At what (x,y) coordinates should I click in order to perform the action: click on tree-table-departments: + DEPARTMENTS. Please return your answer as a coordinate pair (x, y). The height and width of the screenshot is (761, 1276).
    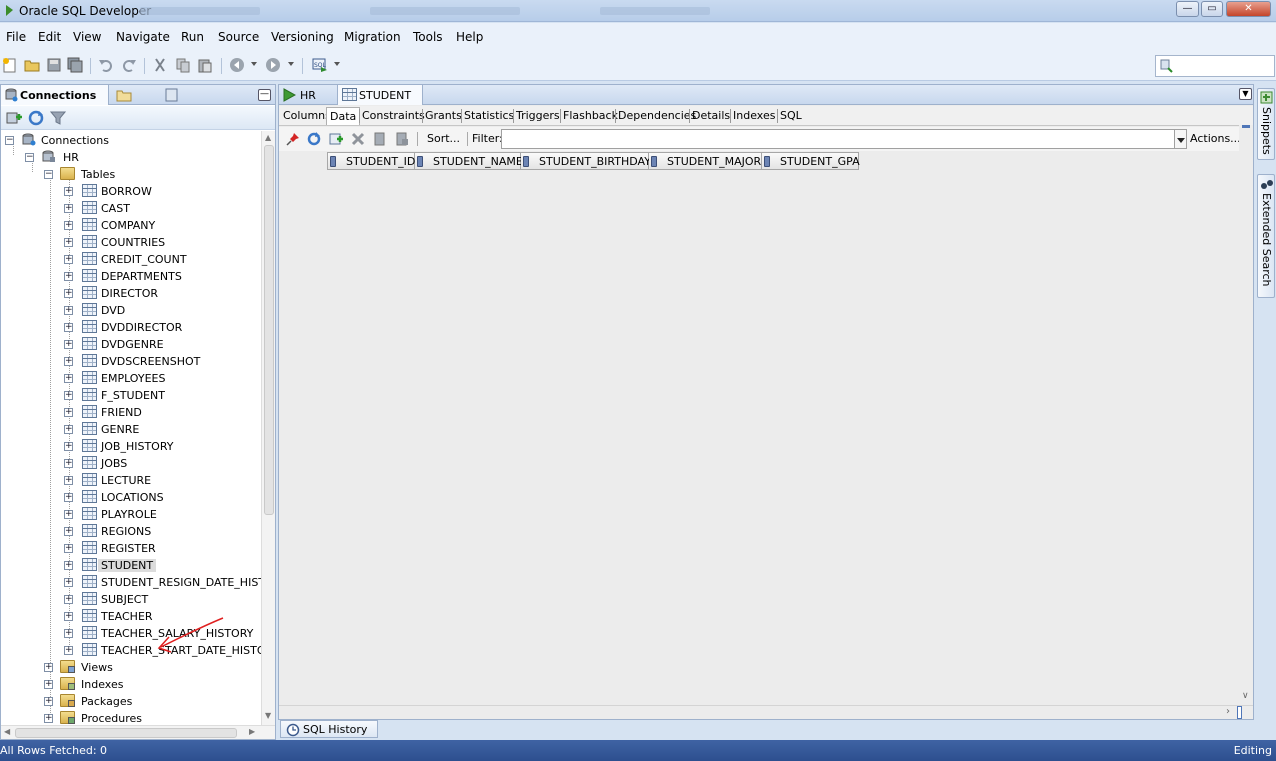
    Looking at the image, I should click on (162, 276).